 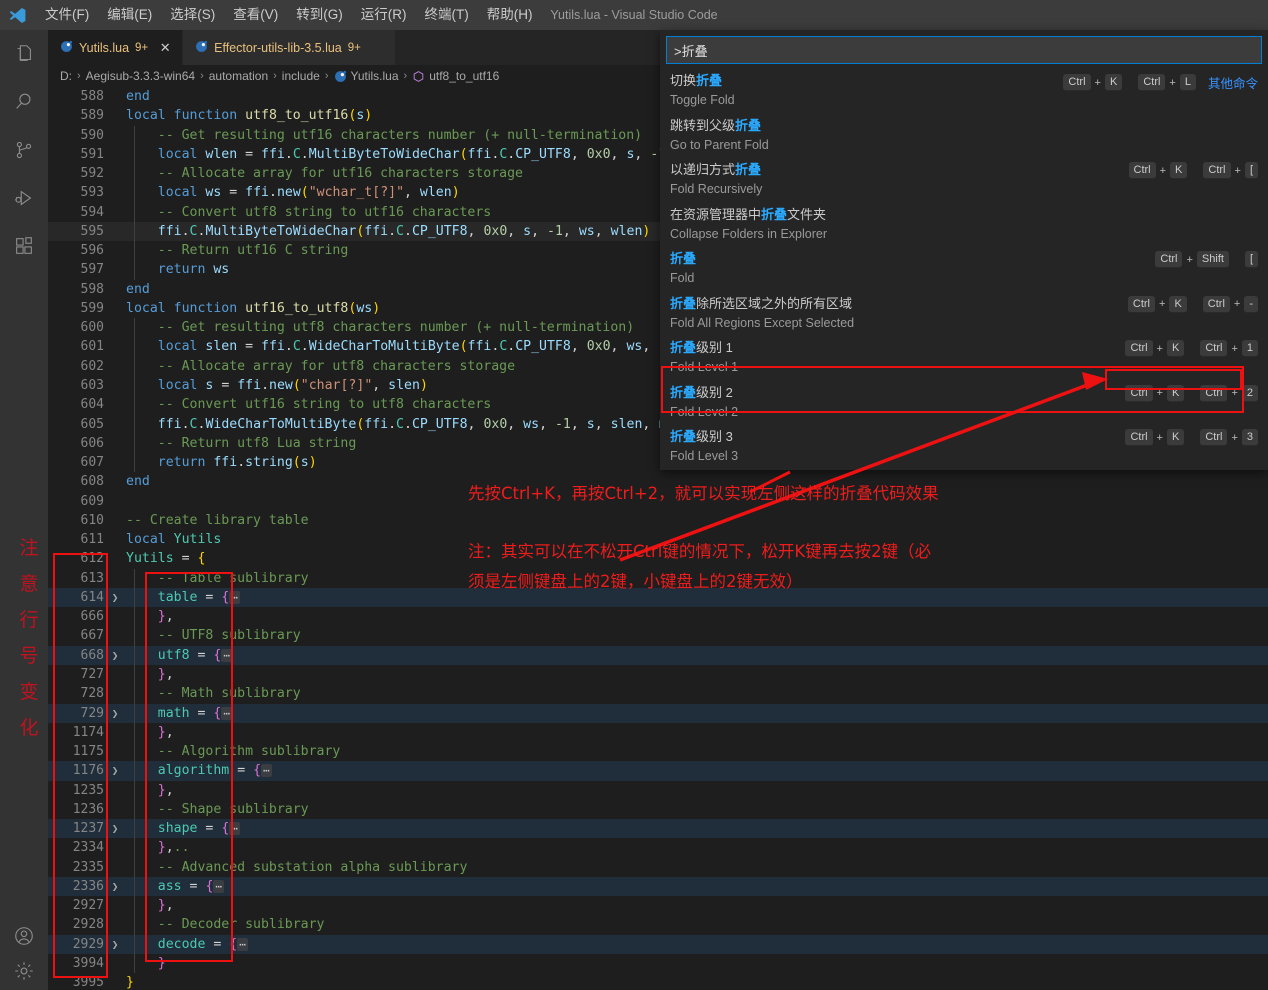 I want to click on breadcrumb-item-1: D:, so click(x=66, y=76).